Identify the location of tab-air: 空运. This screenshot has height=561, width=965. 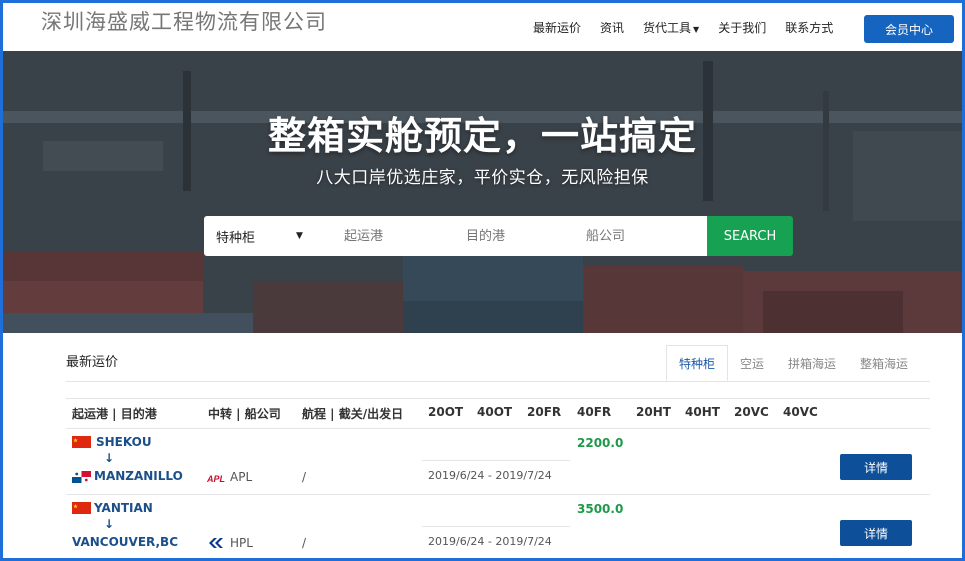
(752, 363).